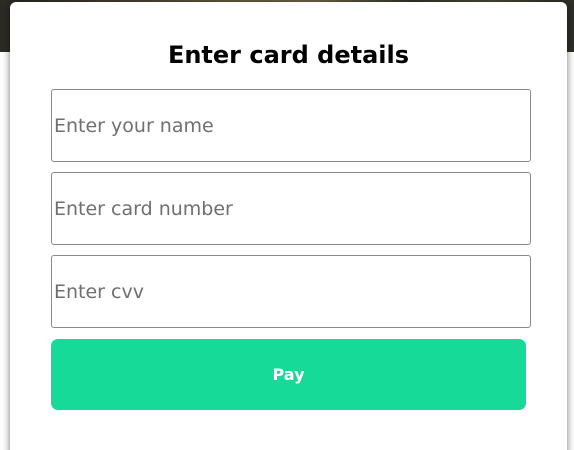  What do you see at coordinates (291, 291) in the screenshot?
I see `cvv-input` at bounding box center [291, 291].